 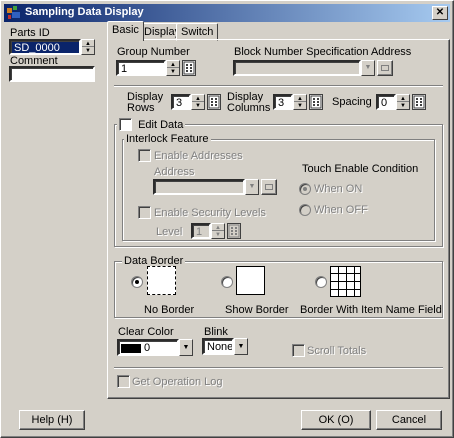 I want to click on border-with-item-preview, so click(x=345, y=281).